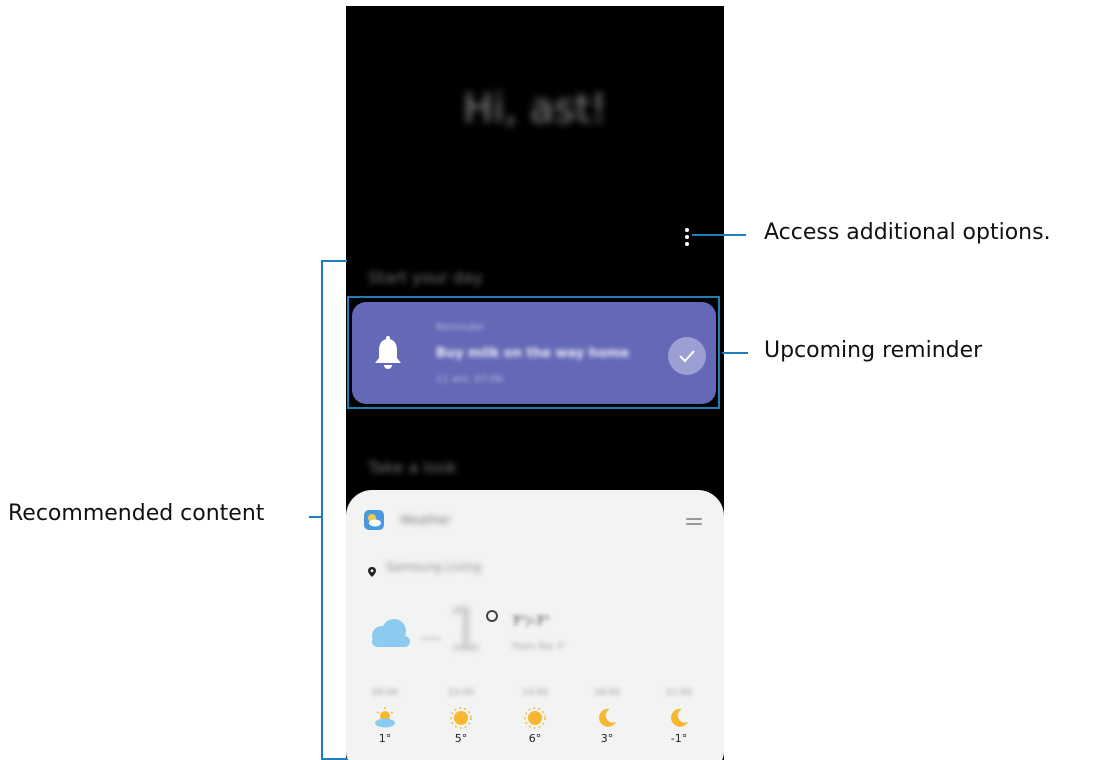  I want to click on forecast-time: 21:00, so click(679, 693).